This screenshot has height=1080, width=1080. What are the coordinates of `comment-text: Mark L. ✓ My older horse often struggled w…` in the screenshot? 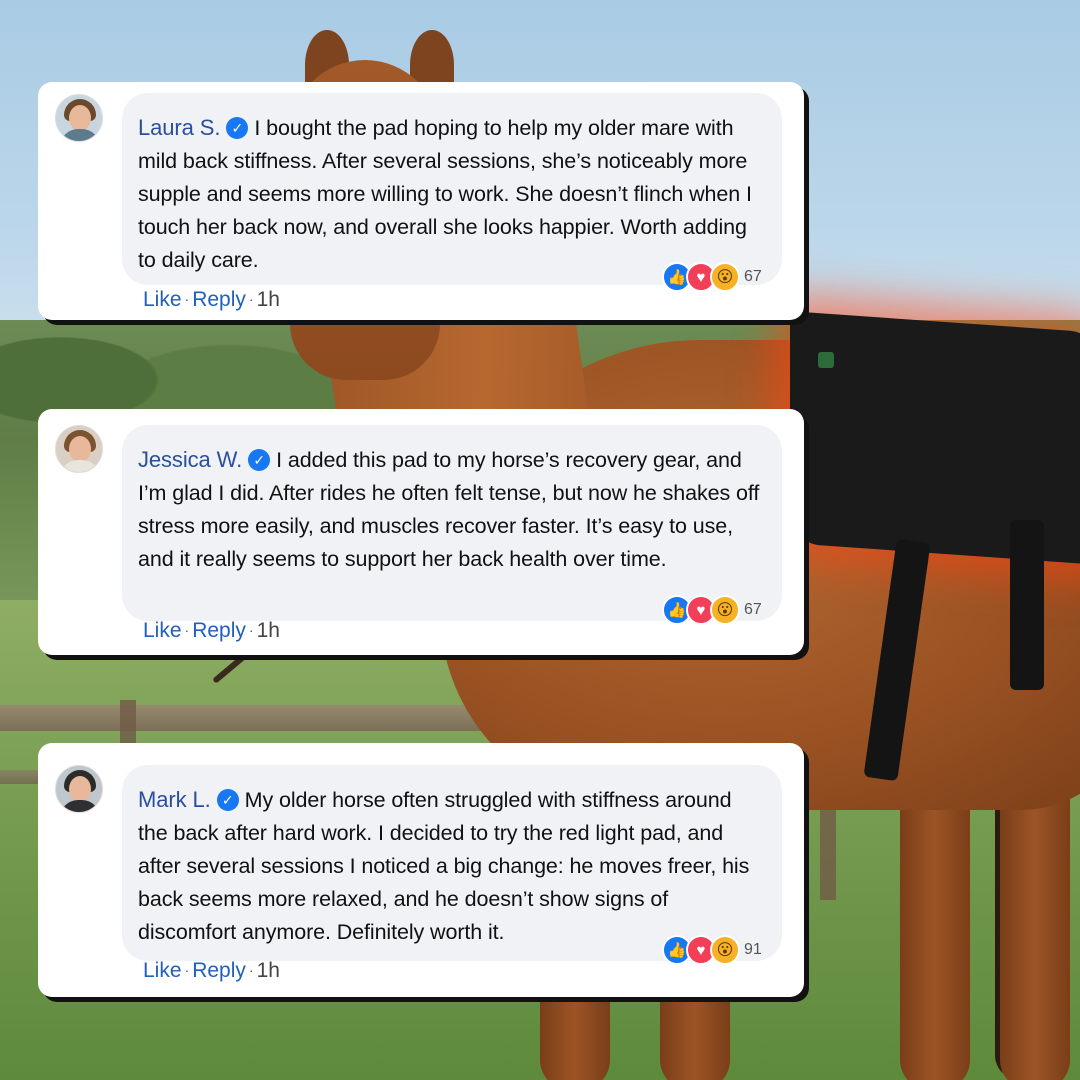 It's located at (450, 866).